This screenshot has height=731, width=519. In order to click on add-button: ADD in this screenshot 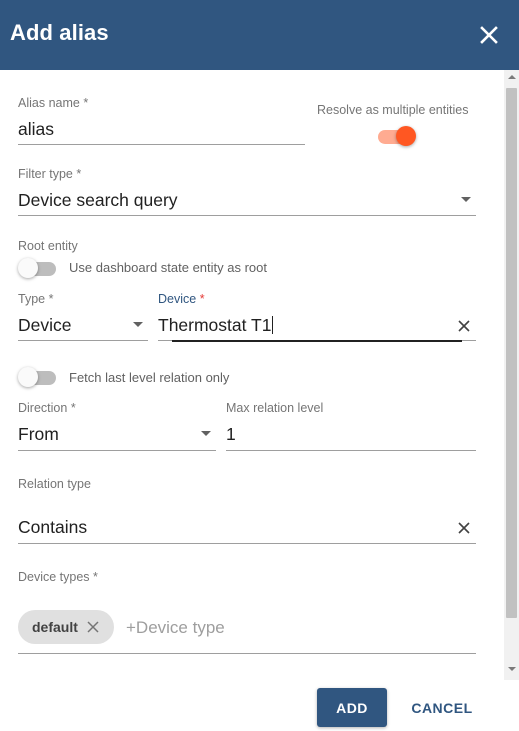, I will do `click(352, 707)`.